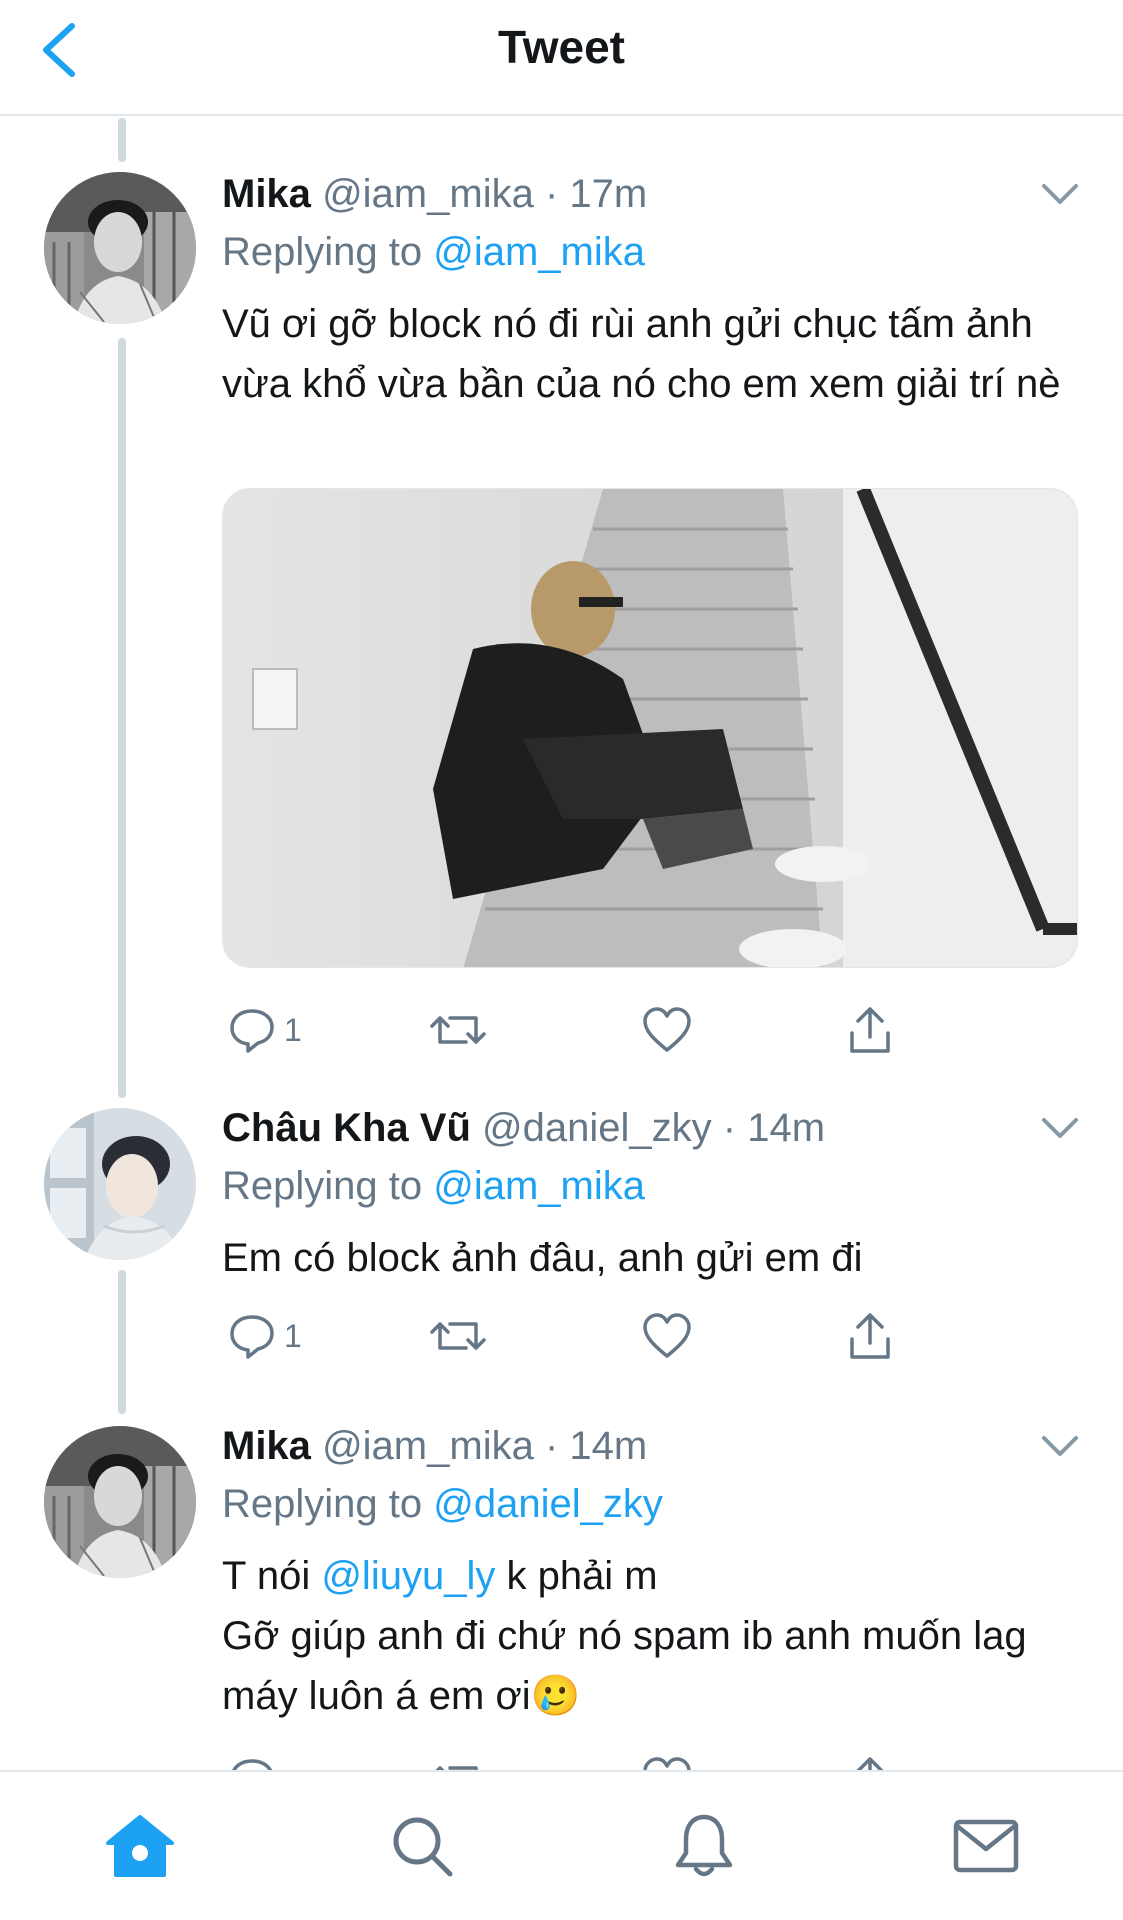 The height and width of the screenshot is (1920, 1123). I want to click on tab-notifications, so click(704, 1846).